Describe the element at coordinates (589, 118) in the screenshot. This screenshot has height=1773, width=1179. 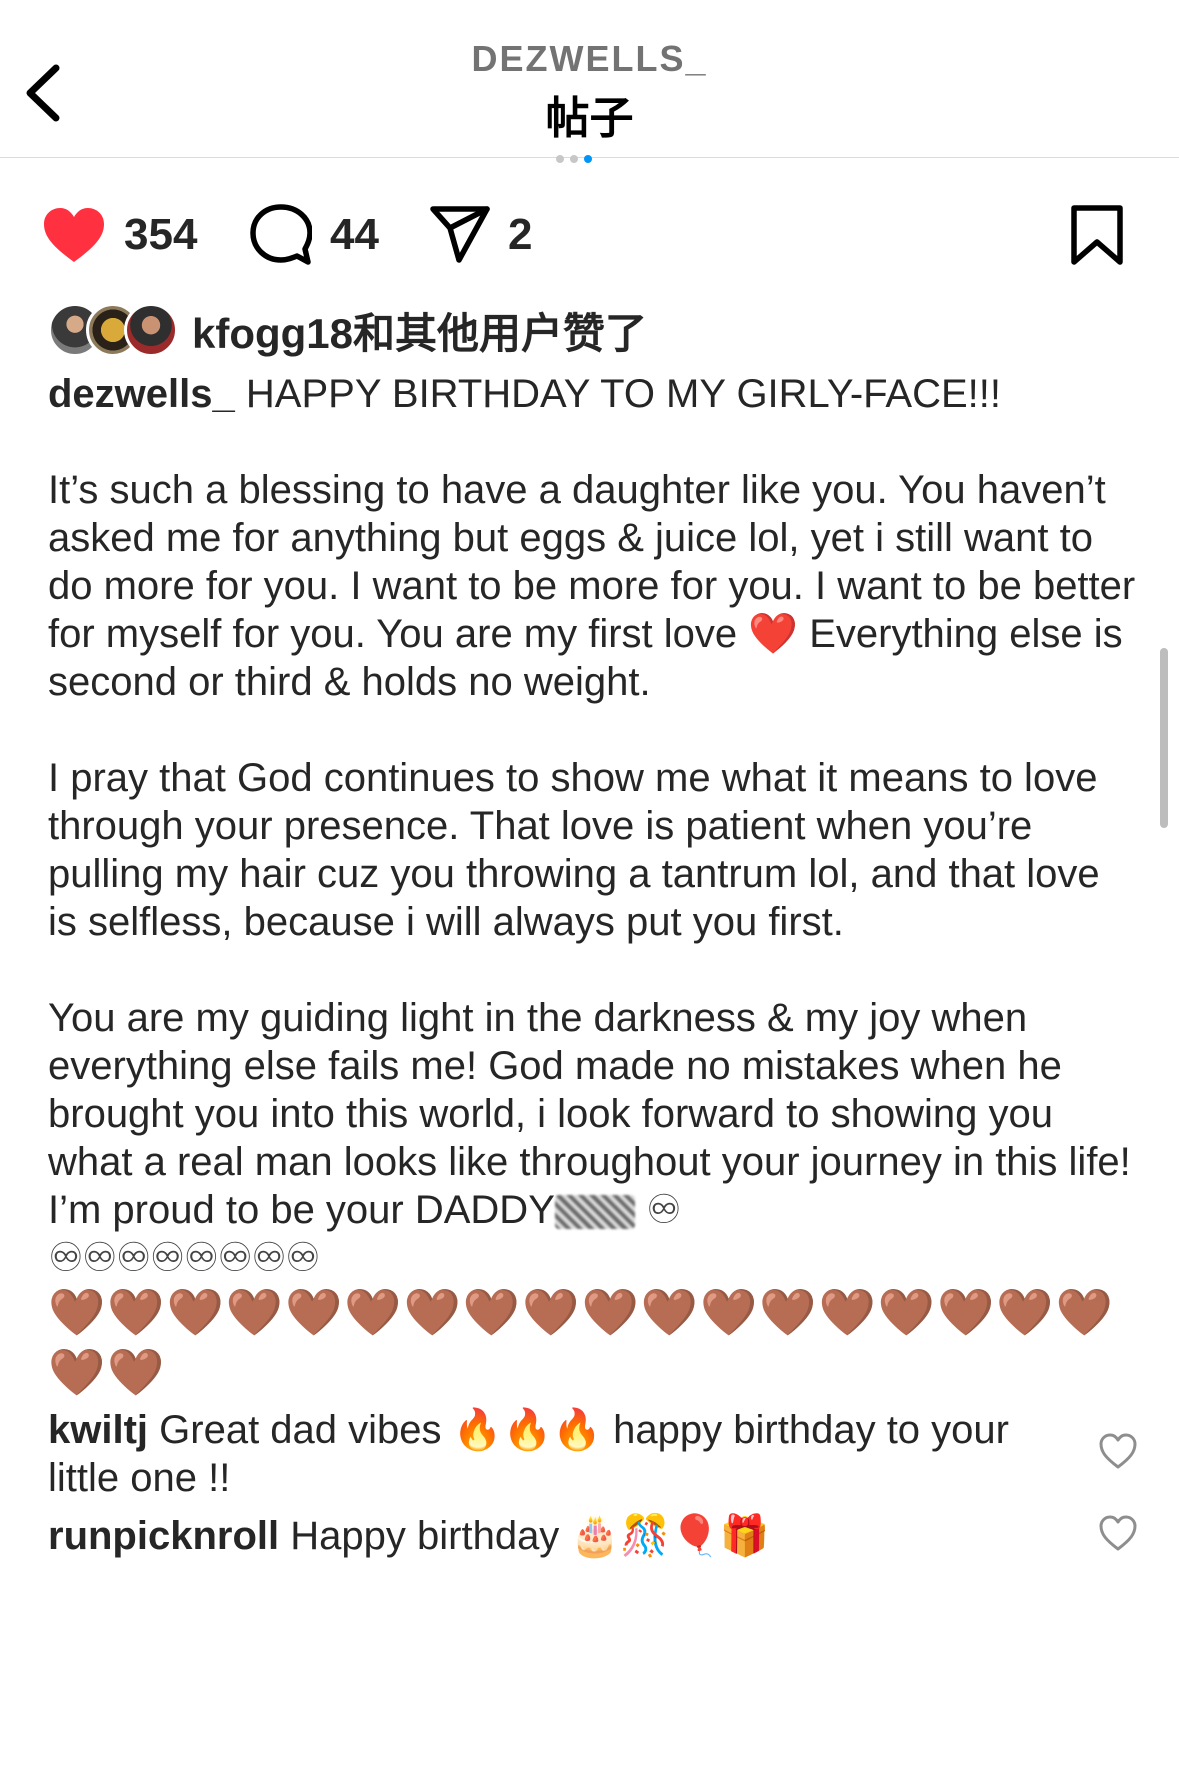
I see `page-title: 帖子` at that location.